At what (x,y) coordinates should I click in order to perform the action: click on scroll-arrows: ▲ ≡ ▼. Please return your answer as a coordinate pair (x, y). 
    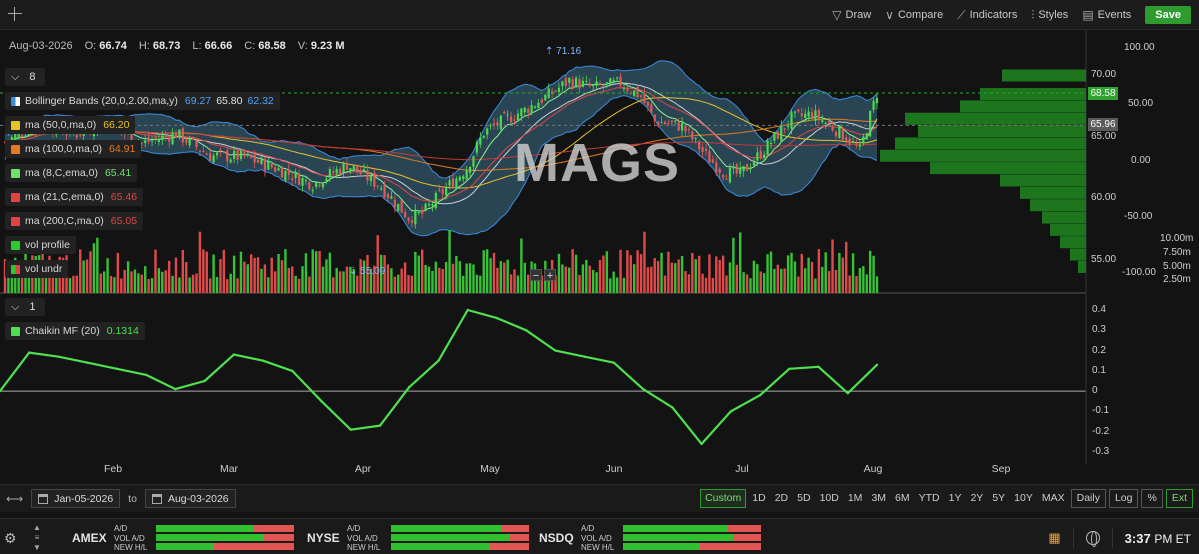
    Looking at the image, I should click on (37, 537).